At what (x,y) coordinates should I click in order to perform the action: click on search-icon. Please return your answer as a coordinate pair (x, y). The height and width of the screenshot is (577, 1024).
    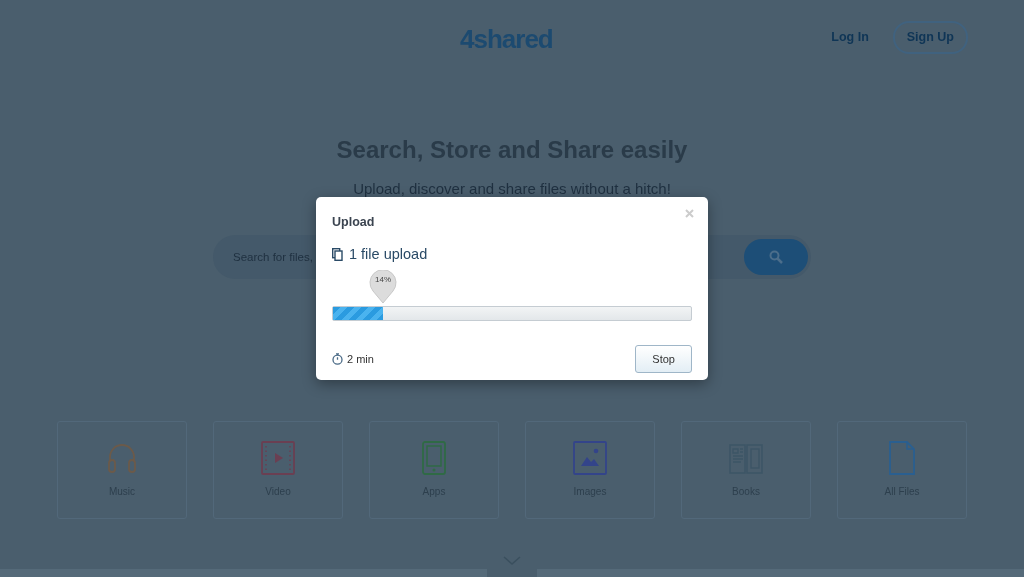
    Looking at the image, I should click on (776, 256).